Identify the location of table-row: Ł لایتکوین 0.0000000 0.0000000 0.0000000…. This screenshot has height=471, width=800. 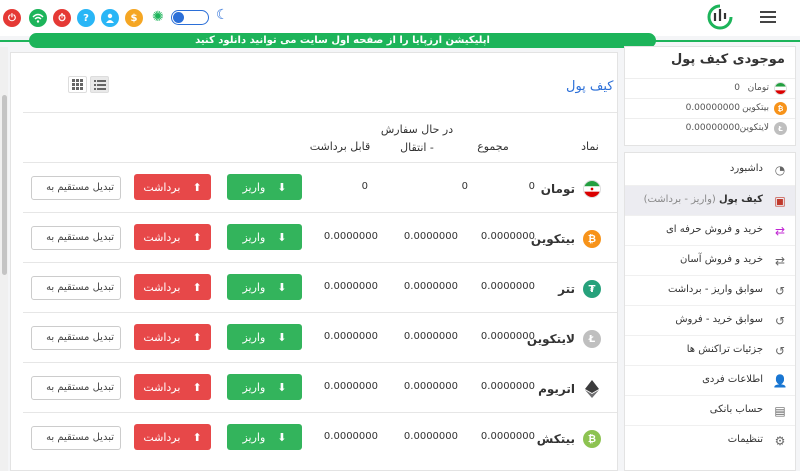
(320, 337).